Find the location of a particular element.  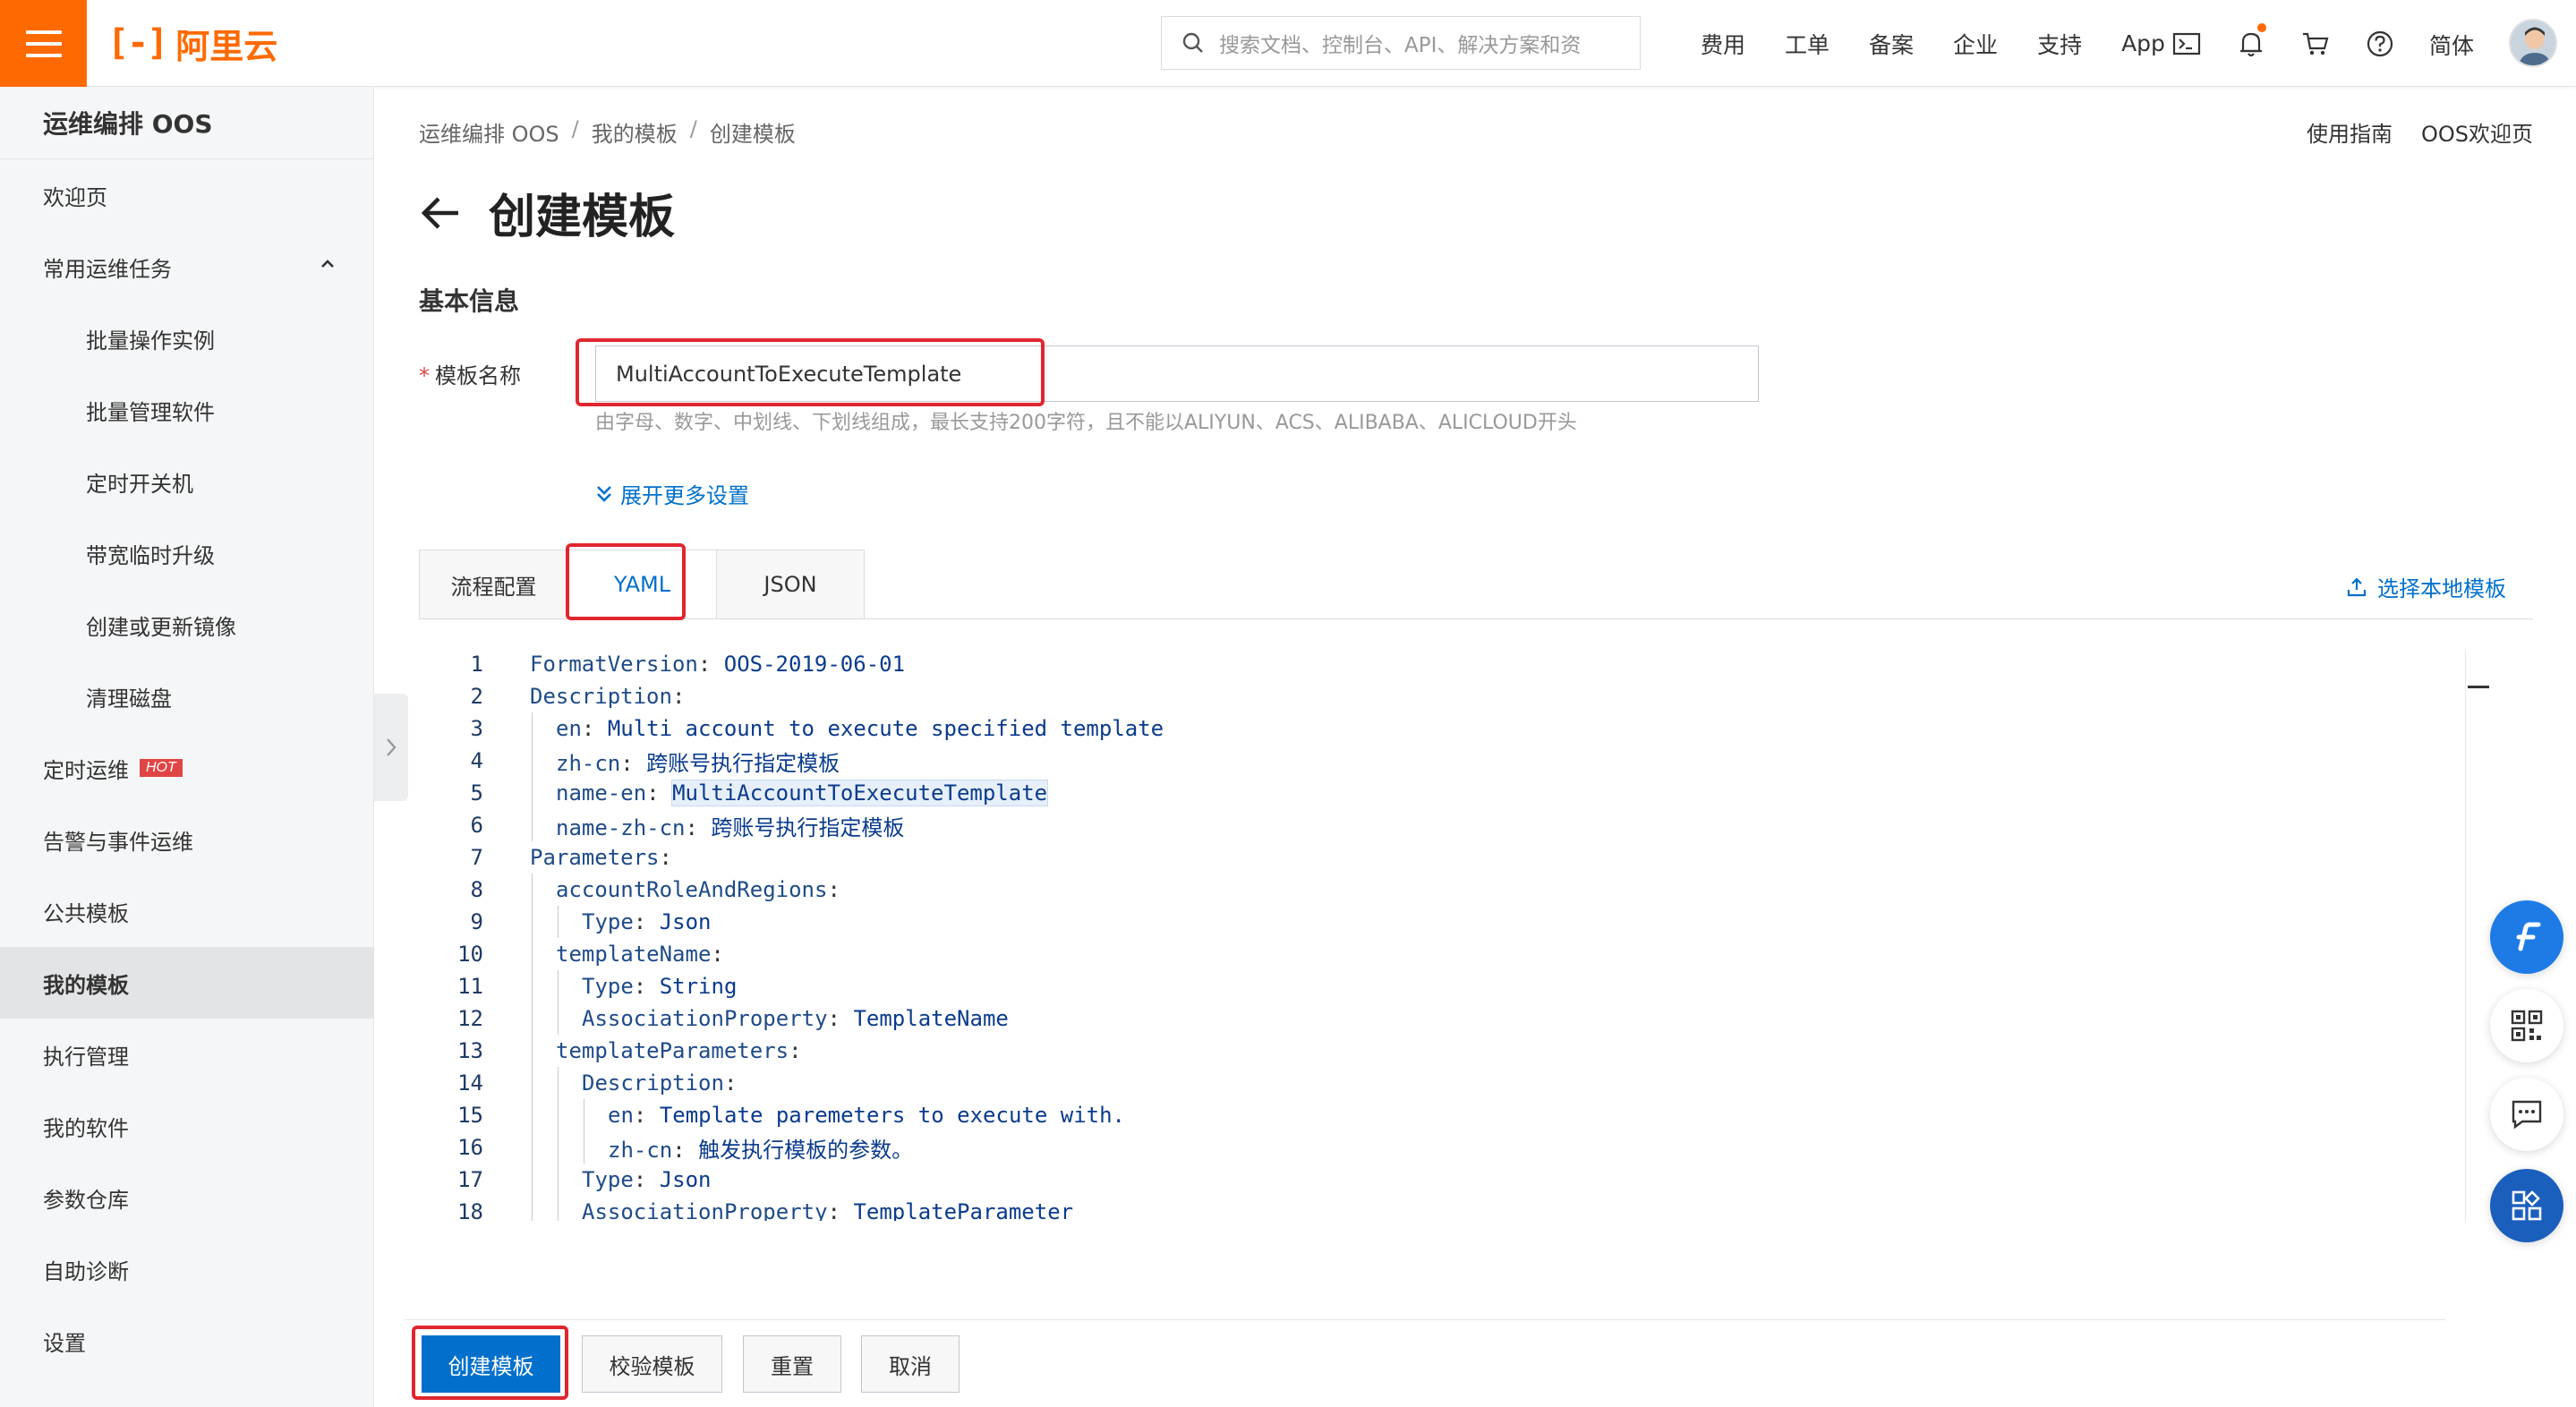

sidebar-item-scheduled-ops: 定时运维 HOT is located at coordinates (186, 768).